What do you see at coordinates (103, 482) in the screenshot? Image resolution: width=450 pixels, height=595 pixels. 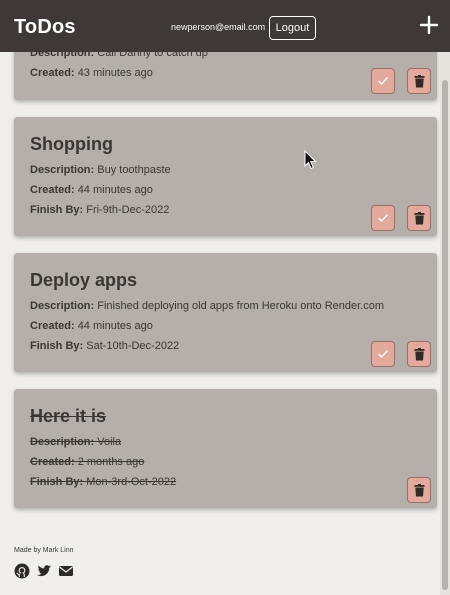 I see `todo-finish-by: Finish By: Mon-3rd-Oct-2022` at bounding box center [103, 482].